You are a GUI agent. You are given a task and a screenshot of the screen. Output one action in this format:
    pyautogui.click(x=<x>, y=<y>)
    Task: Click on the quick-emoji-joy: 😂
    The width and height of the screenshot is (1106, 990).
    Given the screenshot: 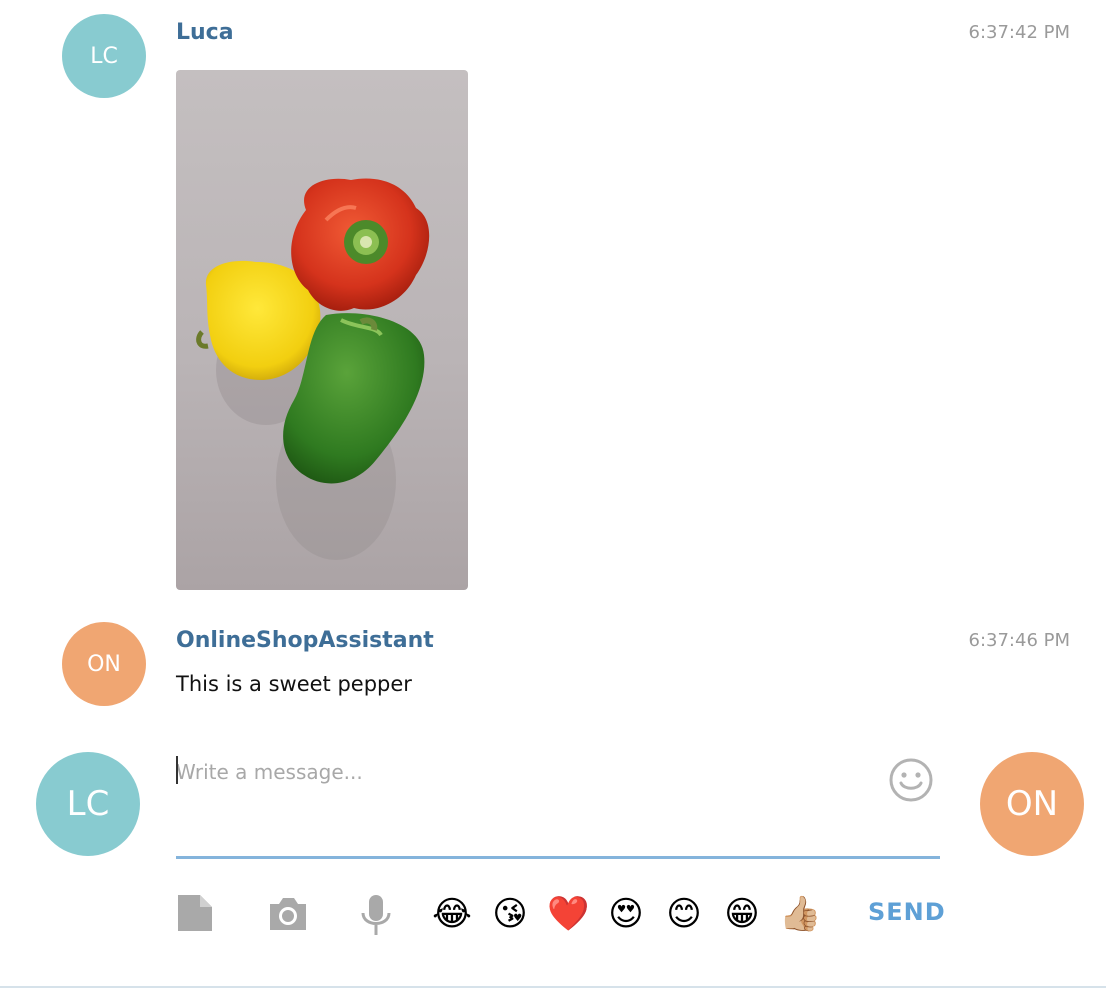 What is the action you would take?
    pyautogui.click(x=452, y=914)
    